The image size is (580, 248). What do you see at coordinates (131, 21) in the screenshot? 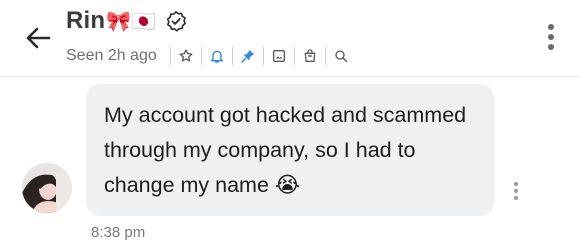
I see `name-emojis: 🎀🇯🇵` at bounding box center [131, 21].